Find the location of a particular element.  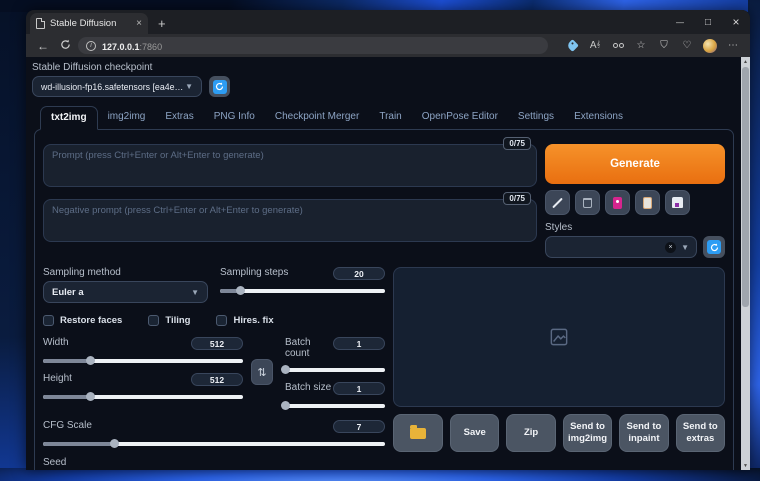

scroll-up-icon: ▲ is located at coordinates (745, 61).